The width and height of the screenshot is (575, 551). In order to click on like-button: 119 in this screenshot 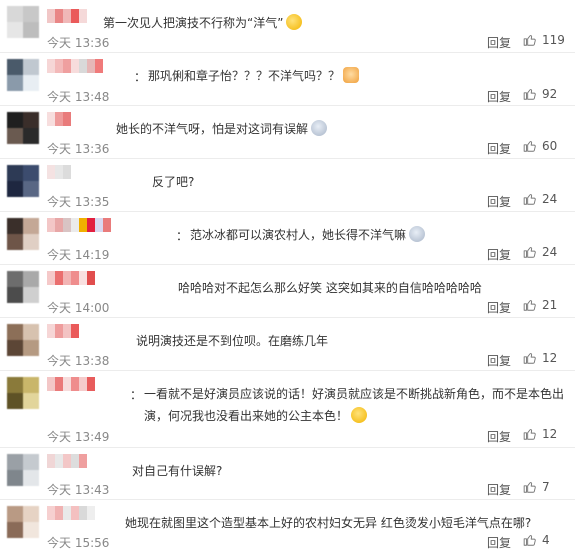, I will do `click(544, 40)`.